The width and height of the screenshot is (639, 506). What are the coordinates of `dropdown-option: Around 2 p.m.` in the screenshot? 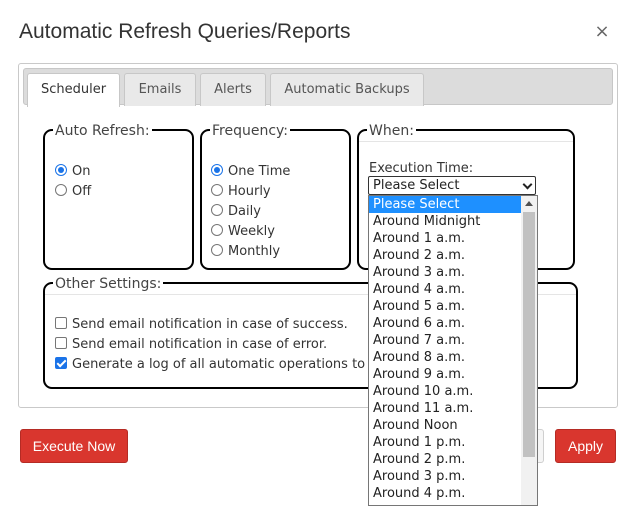 It's located at (445, 459).